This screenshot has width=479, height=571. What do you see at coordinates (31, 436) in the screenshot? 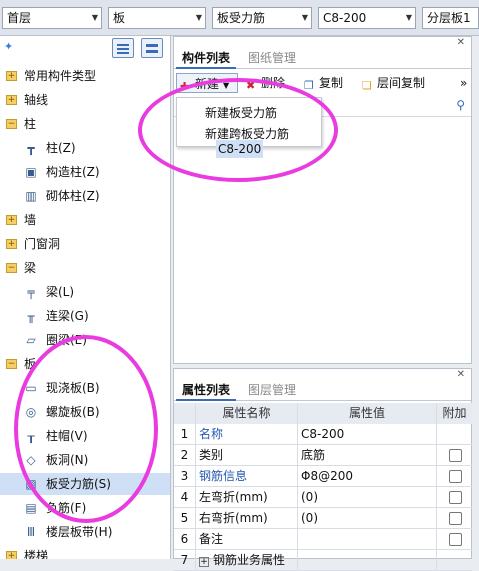
I see `column-cap-icon: ┰` at bounding box center [31, 436].